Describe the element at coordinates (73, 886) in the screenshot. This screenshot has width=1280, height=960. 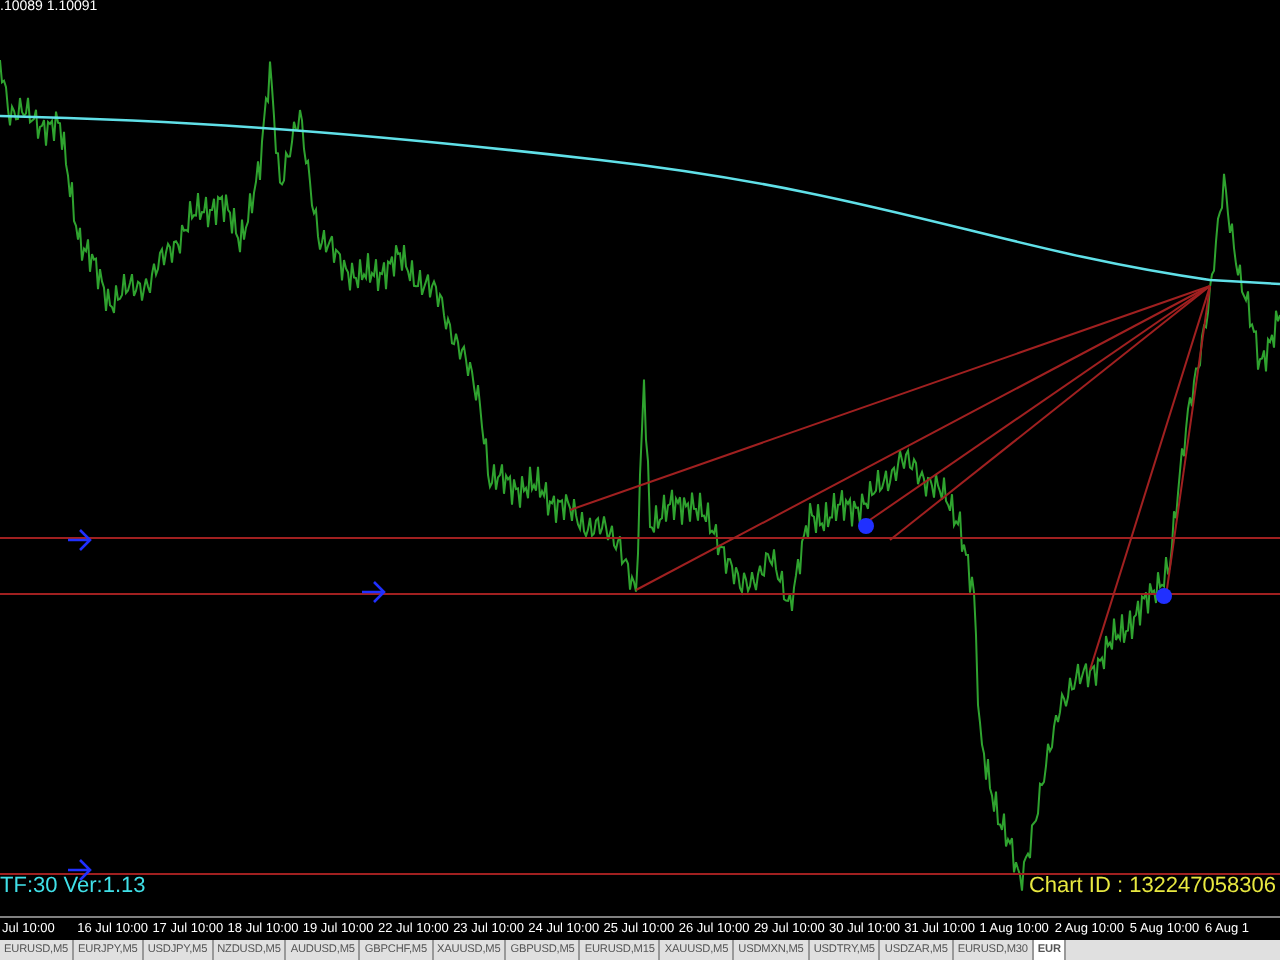
I see `indicator-label: TF:30 Ver:1.13` at that location.